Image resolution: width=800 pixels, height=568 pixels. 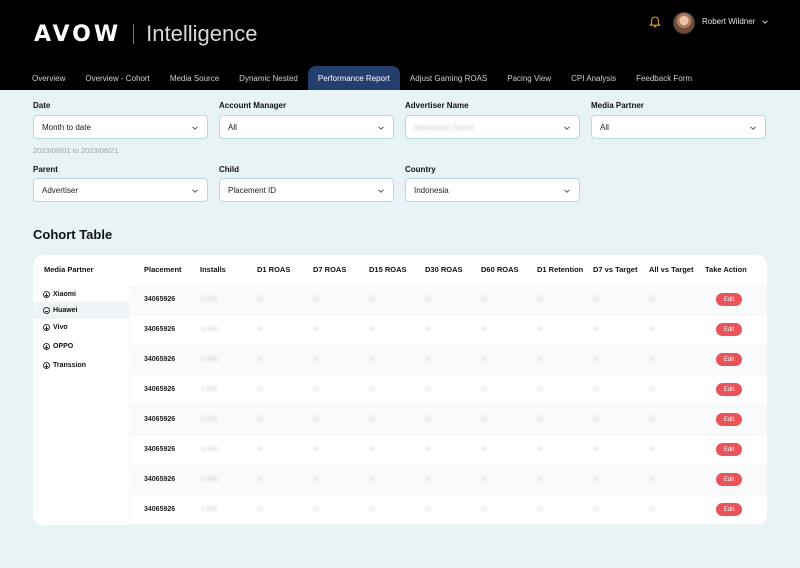 What do you see at coordinates (728, 21) in the screenshot?
I see `user-name: Robert Wildner` at bounding box center [728, 21].